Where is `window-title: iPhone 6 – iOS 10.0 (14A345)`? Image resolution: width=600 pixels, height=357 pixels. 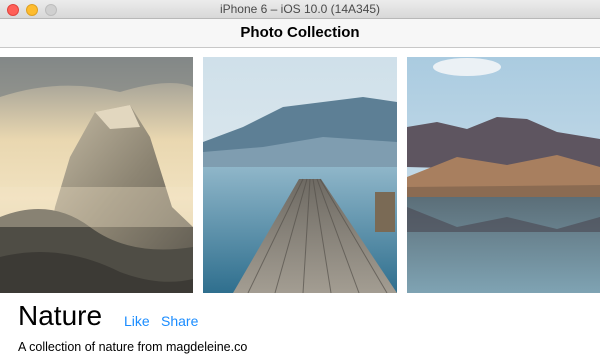
window-title: iPhone 6 – iOS 10.0 (14A345) is located at coordinates (300, 9).